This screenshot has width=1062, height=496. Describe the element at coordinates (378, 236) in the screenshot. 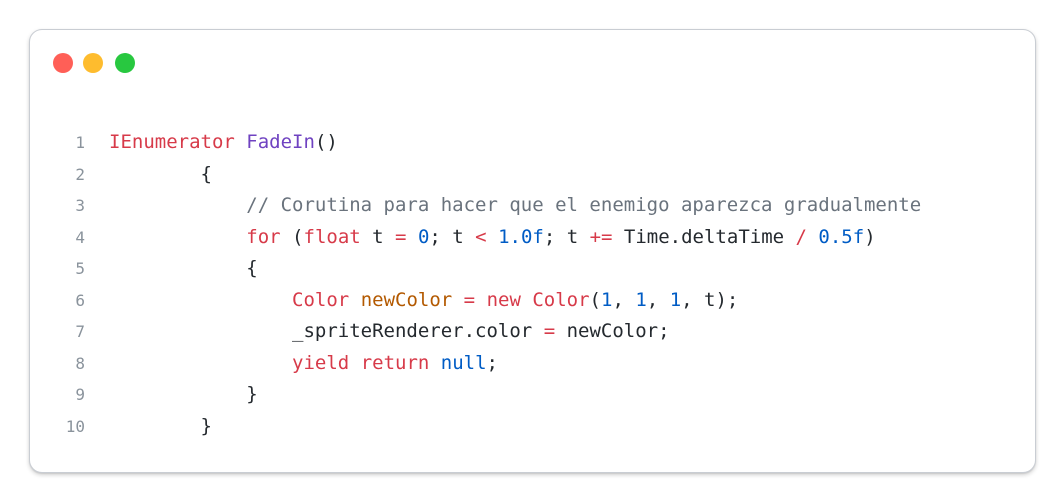

I see `code-token: t` at that location.